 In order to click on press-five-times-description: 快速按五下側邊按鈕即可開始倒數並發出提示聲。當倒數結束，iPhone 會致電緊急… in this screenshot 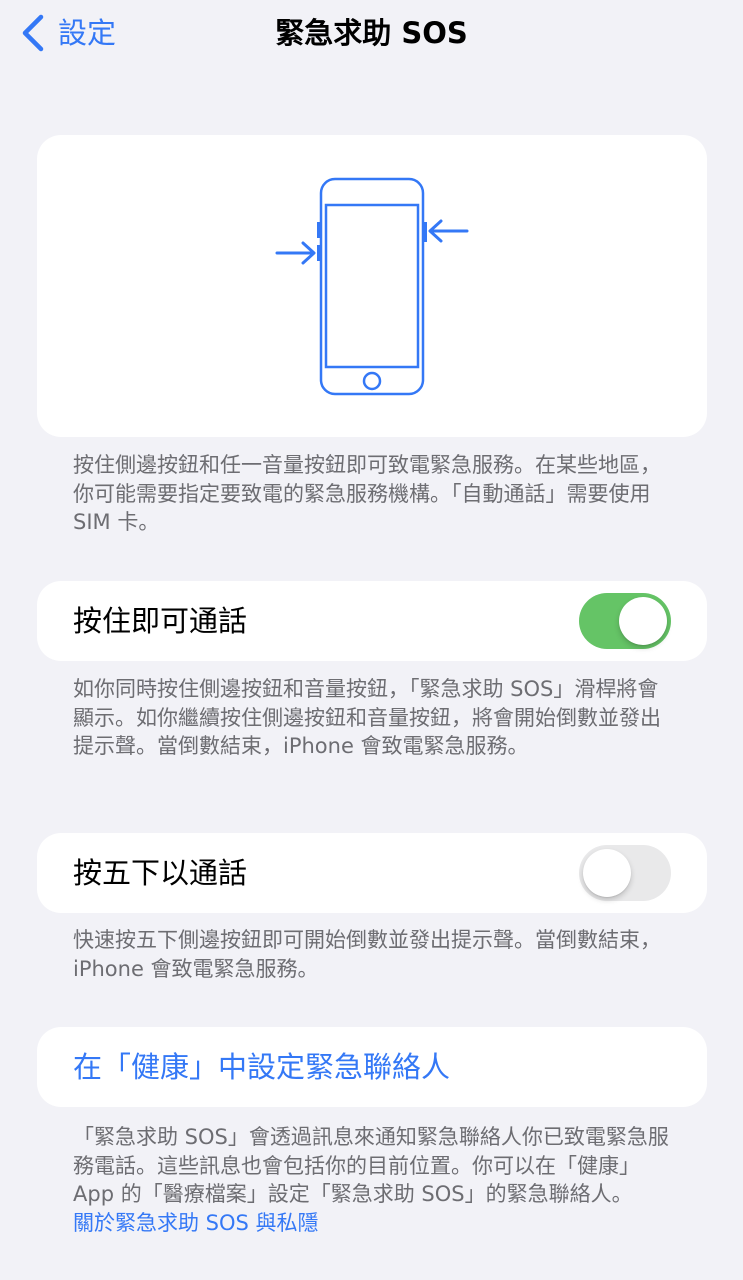, I will do `click(367, 954)`.